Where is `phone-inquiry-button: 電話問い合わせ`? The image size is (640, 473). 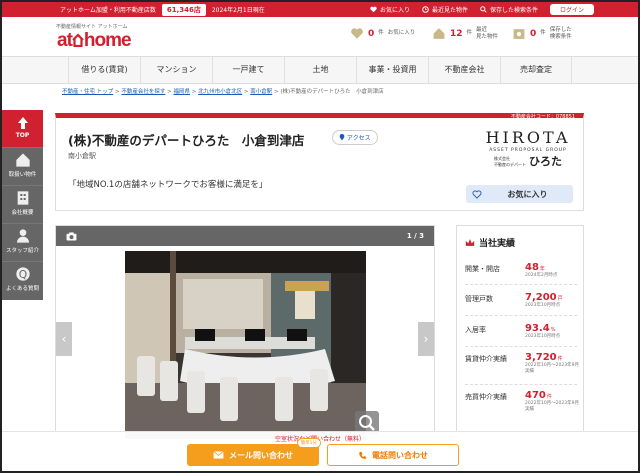
phone-inquiry-button: 電話問い合わせ is located at coordinates (393, 455).